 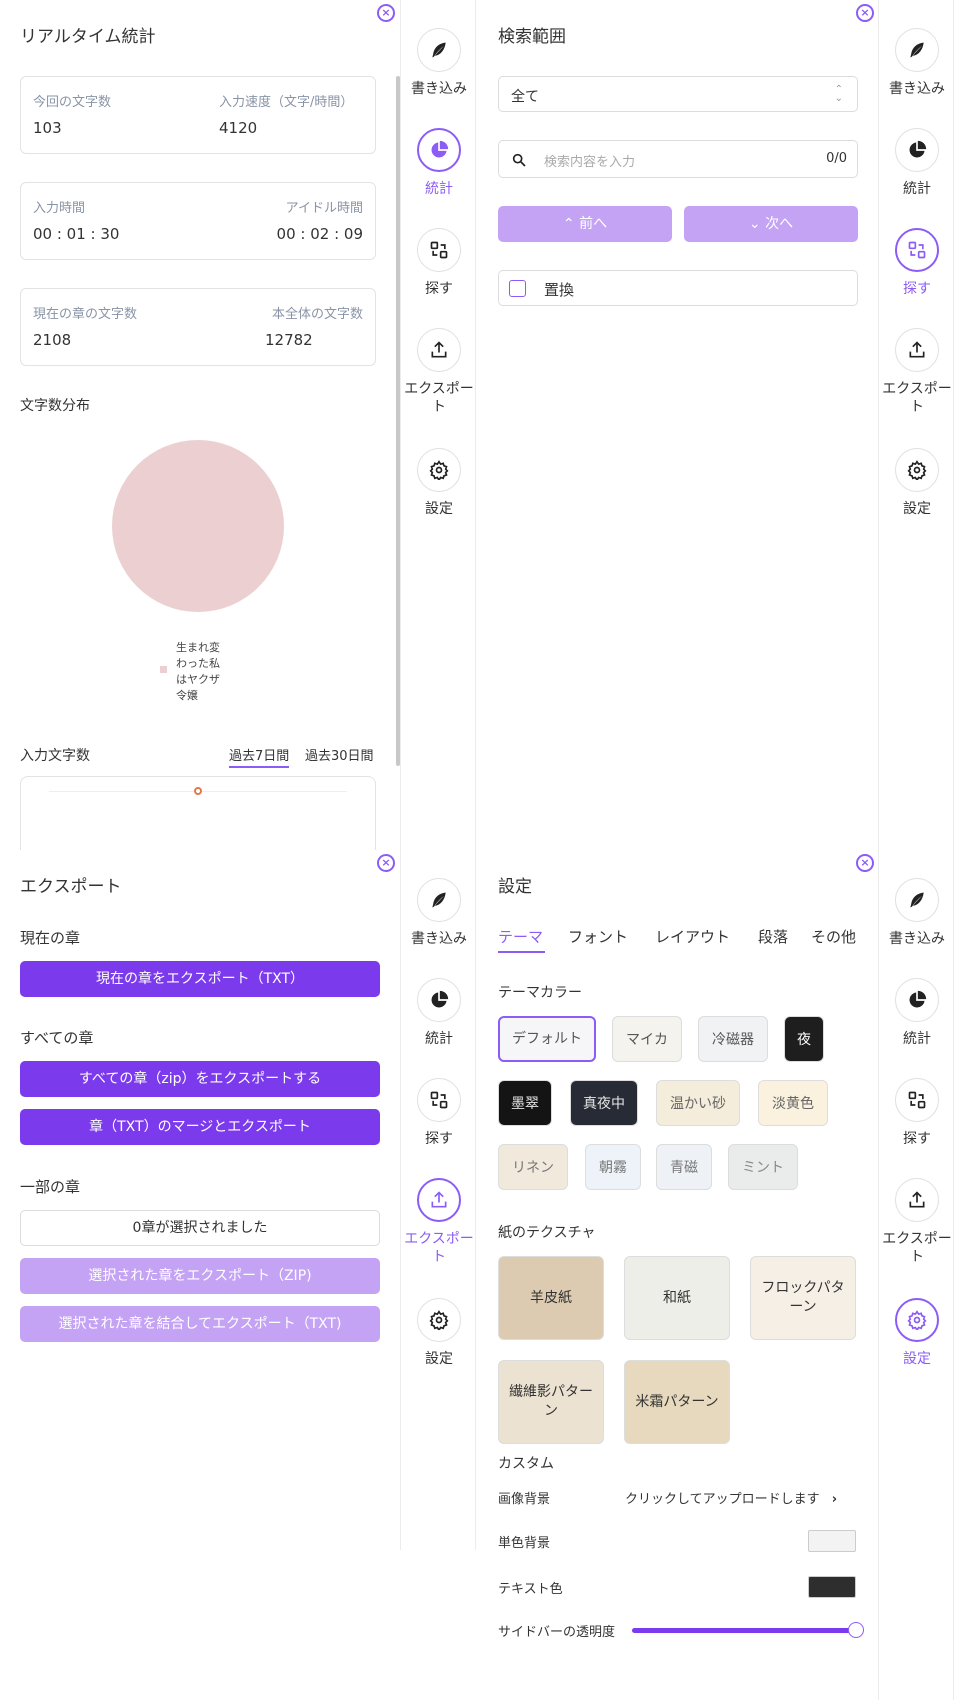 What do you see at coordinates (163, 669) in the screenshot?
I see `legend-swatch` at bounding box center [163, 669].